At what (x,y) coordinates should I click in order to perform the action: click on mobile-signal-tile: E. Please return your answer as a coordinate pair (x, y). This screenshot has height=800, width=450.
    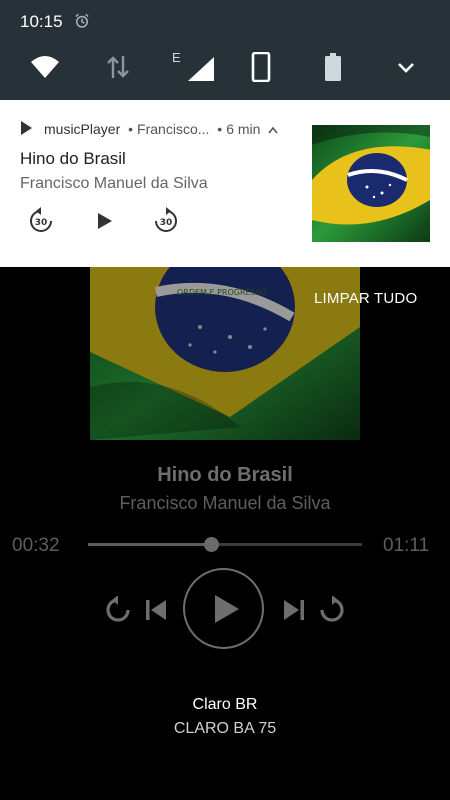
    Looking at the image, I should click on (195, 66).